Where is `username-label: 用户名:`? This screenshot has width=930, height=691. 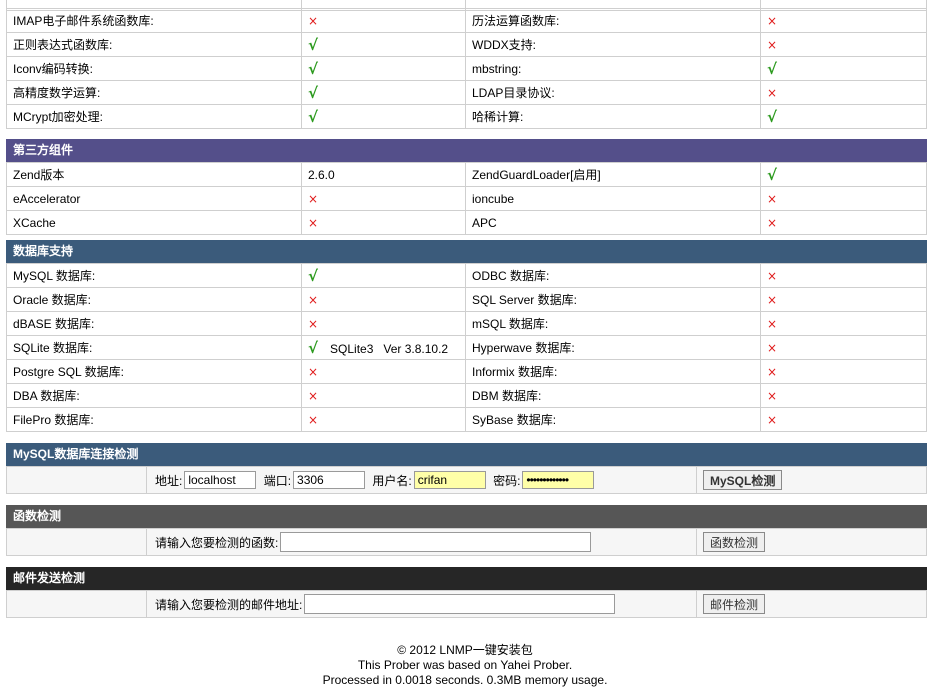 username-label: 用户名: is located at coordinates (392, 480).